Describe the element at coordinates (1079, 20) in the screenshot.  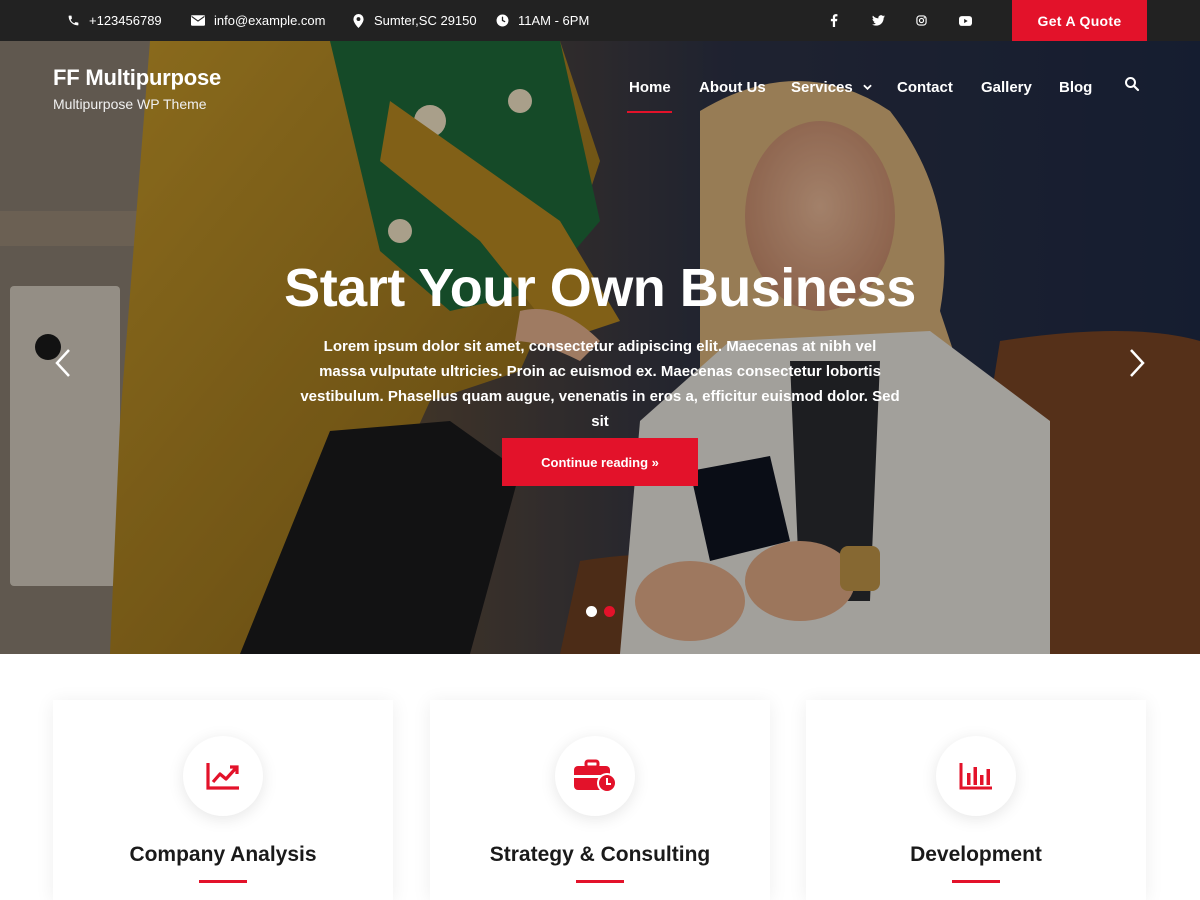
I see `get-a-quote-button: Get A Quote` at that location.